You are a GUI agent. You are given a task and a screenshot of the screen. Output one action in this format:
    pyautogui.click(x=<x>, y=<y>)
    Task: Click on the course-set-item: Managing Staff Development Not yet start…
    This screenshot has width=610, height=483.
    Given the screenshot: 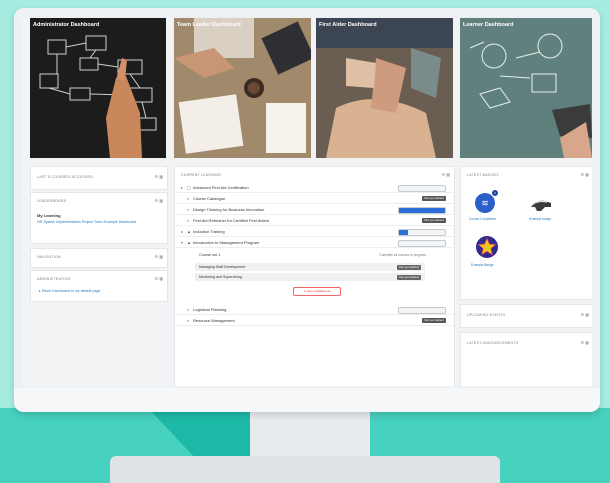 What is the action you would take?
    pyautogui.click(x=310, y=267)
    